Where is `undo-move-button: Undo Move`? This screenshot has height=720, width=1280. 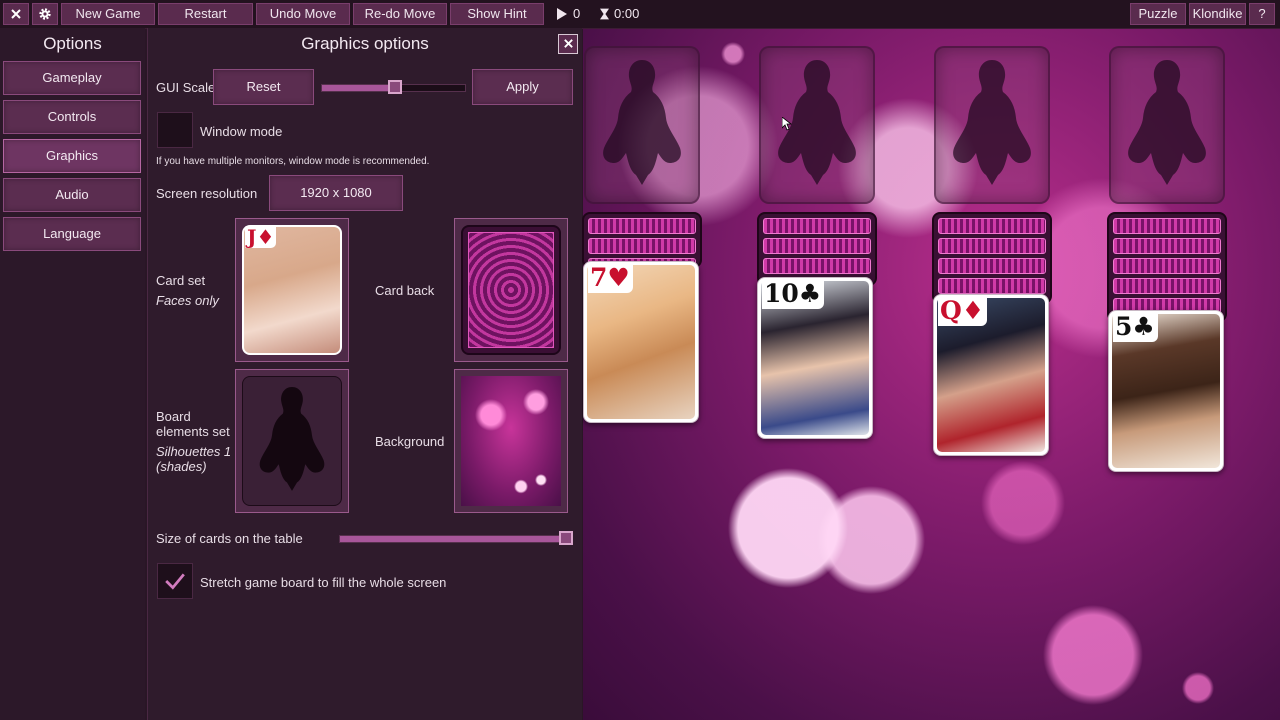
undo-move-button: Undo Move is located at coordinates (303, 14).